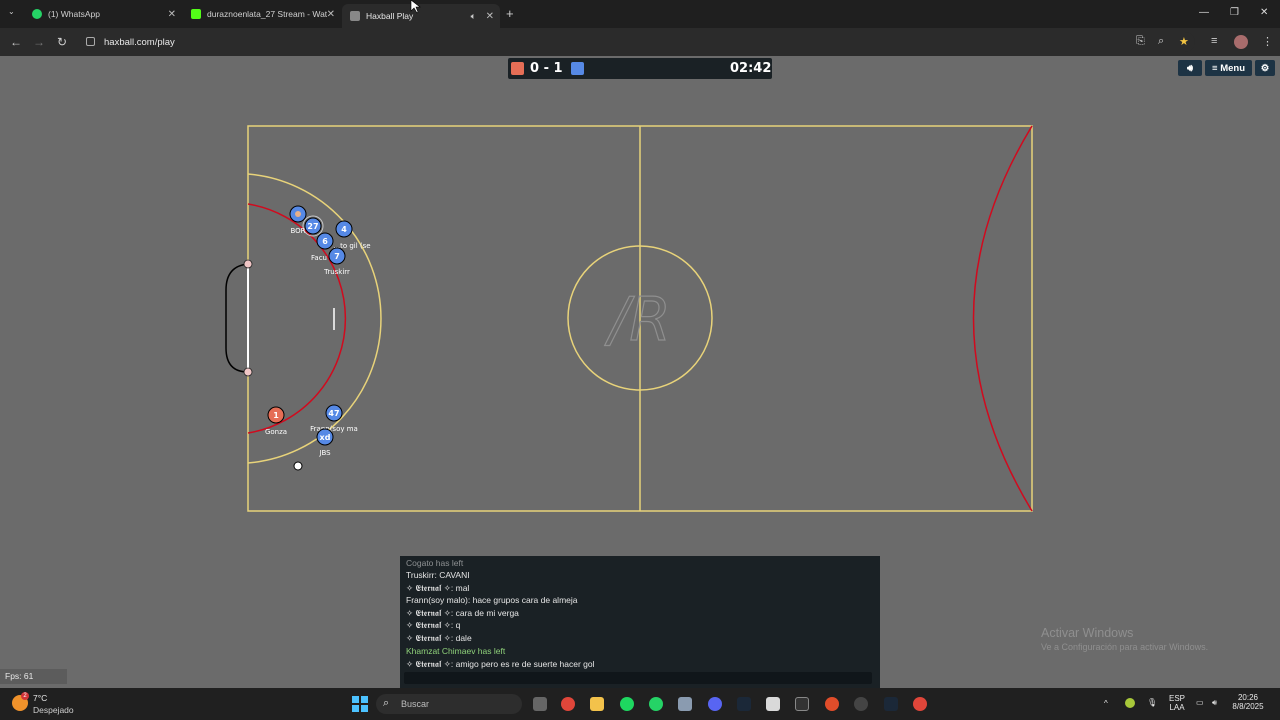 The width and height of the screenshot is (1280, 720). I want to click on chat-message: Truskirr: CAVANI, so click(438, 575).